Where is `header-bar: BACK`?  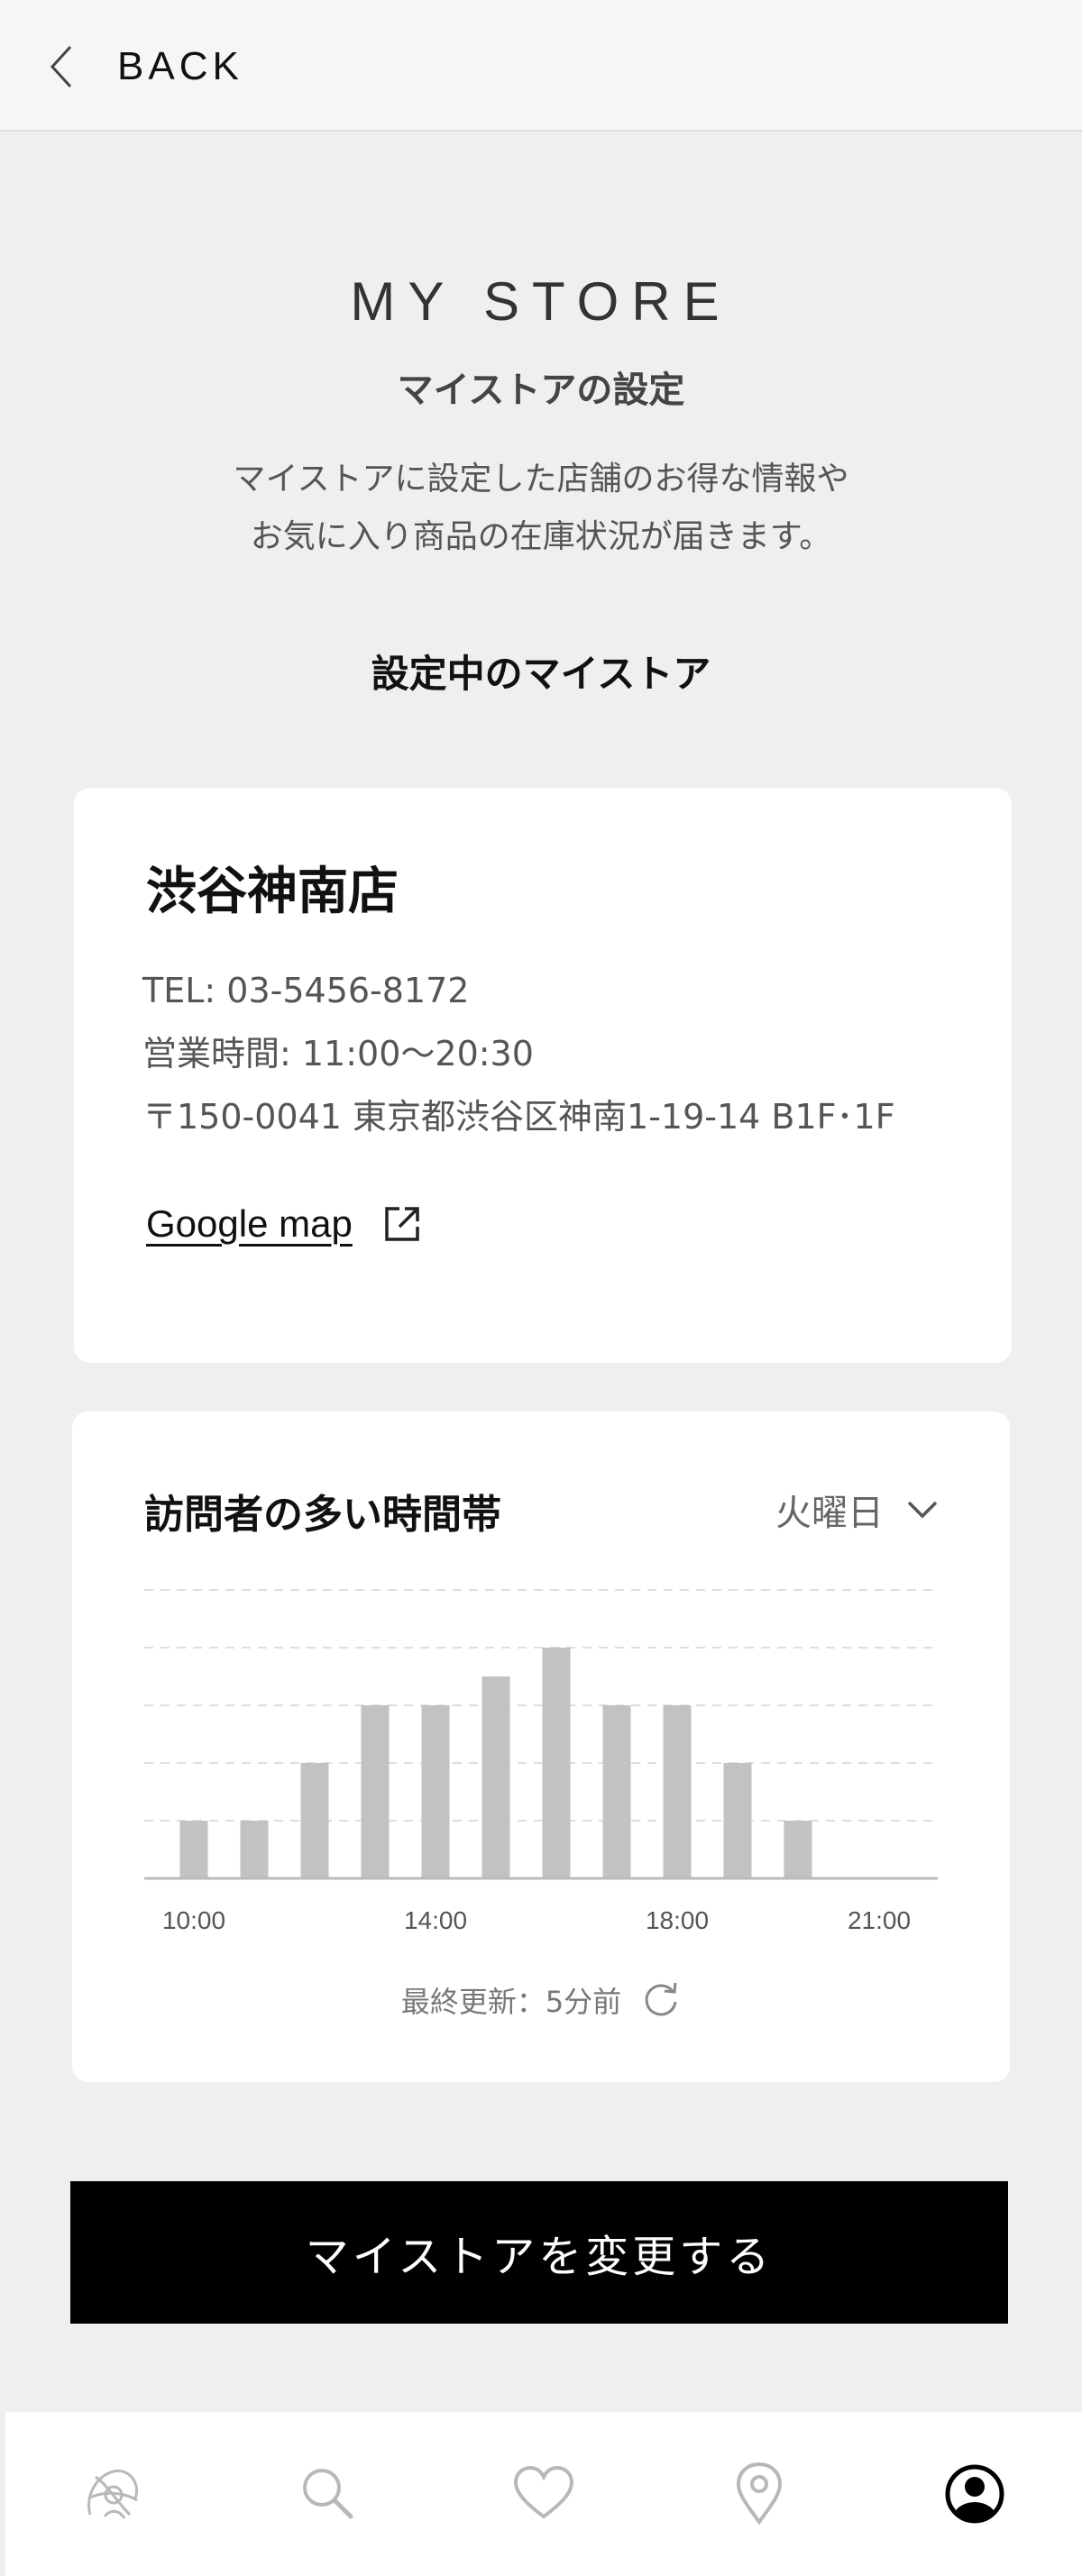 header-bar: BACK is located at coordinates (541, 66).